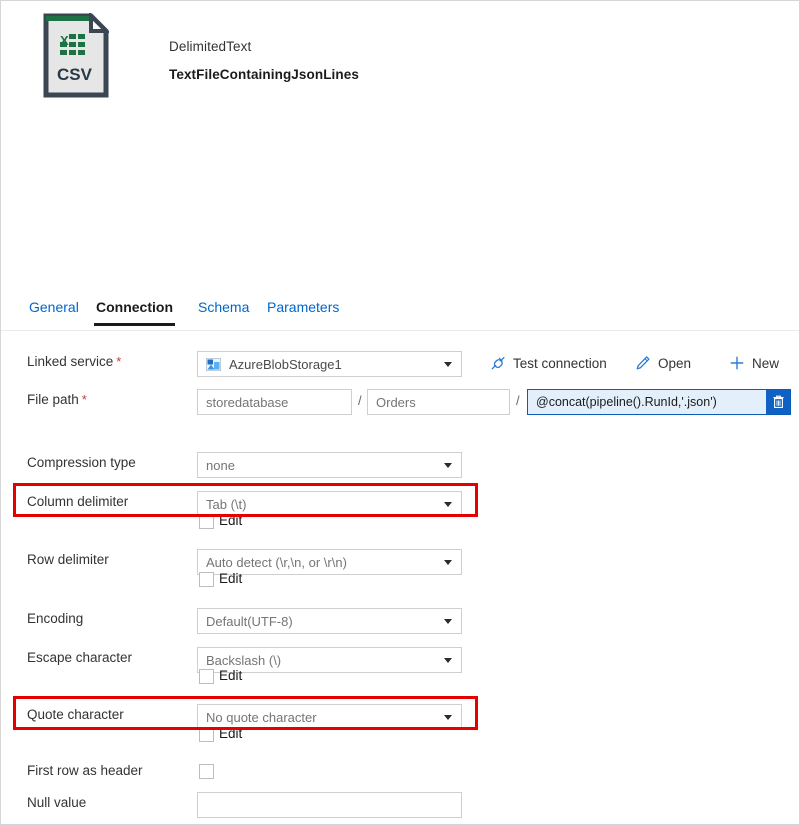 The image size is (800, 825). Describe the element at coordinates (210, 46) in the screenshot. I see `dataset-type: DelimitedText` at that location.